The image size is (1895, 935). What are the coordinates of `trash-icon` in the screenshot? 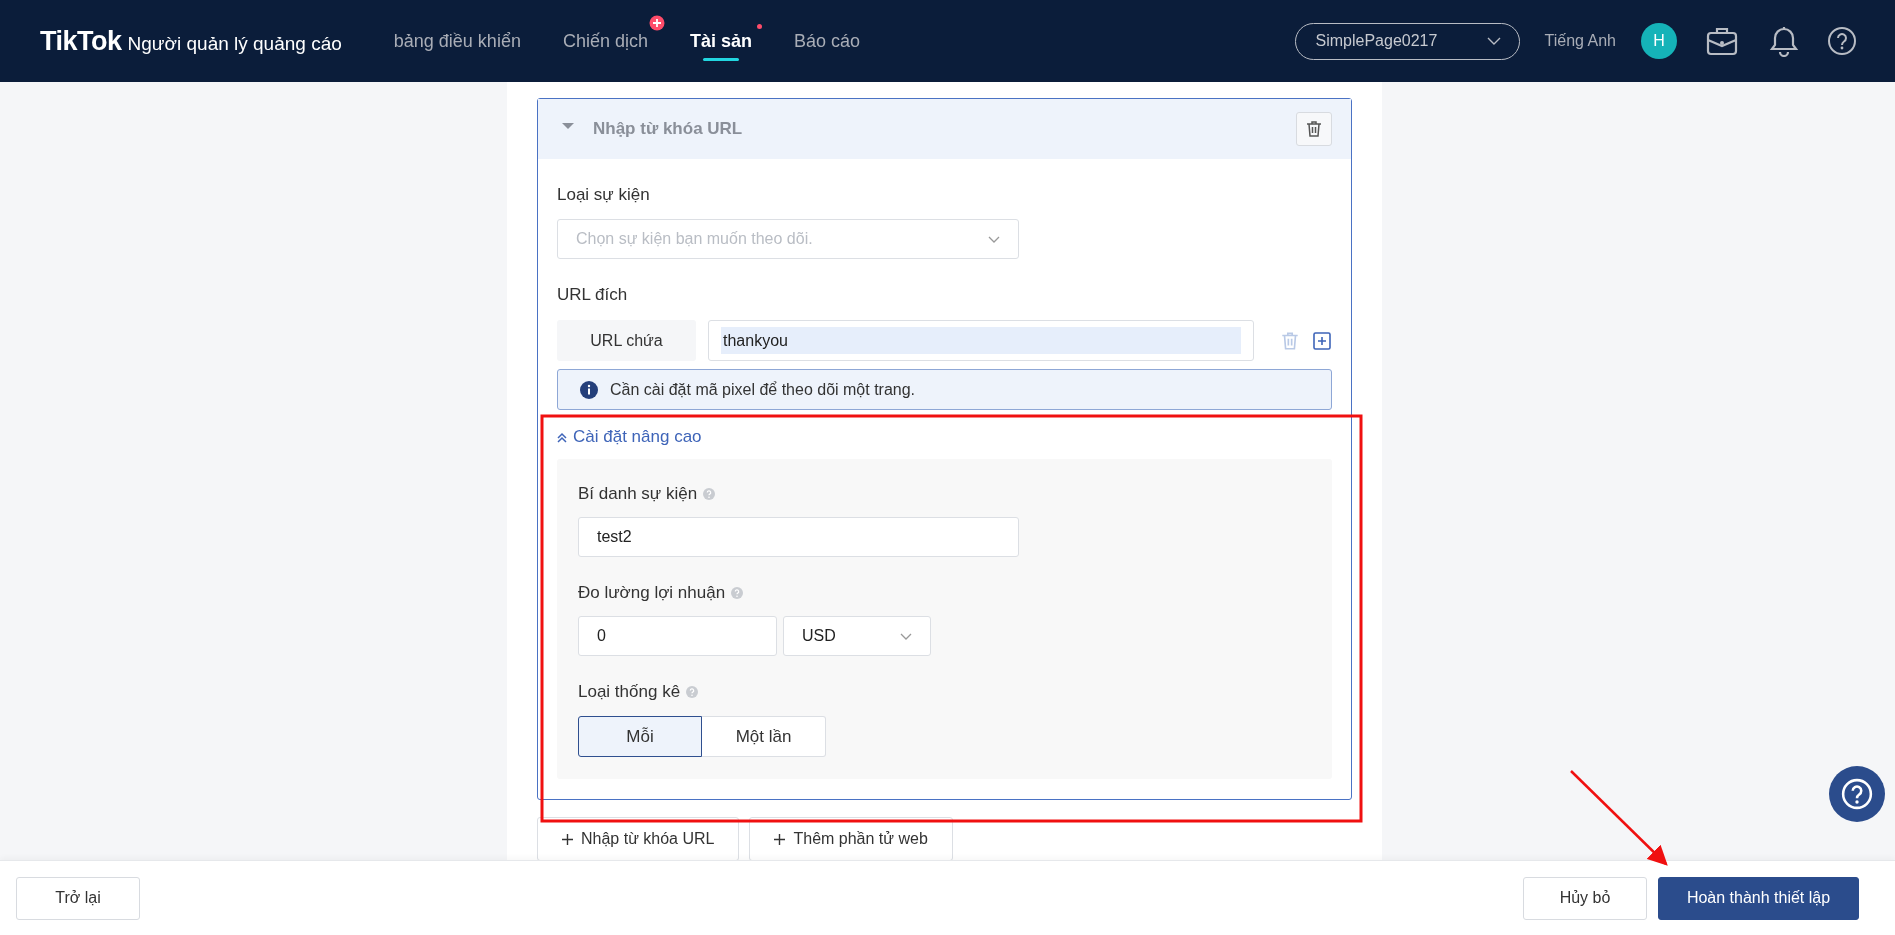 It's located at (1314, 129).